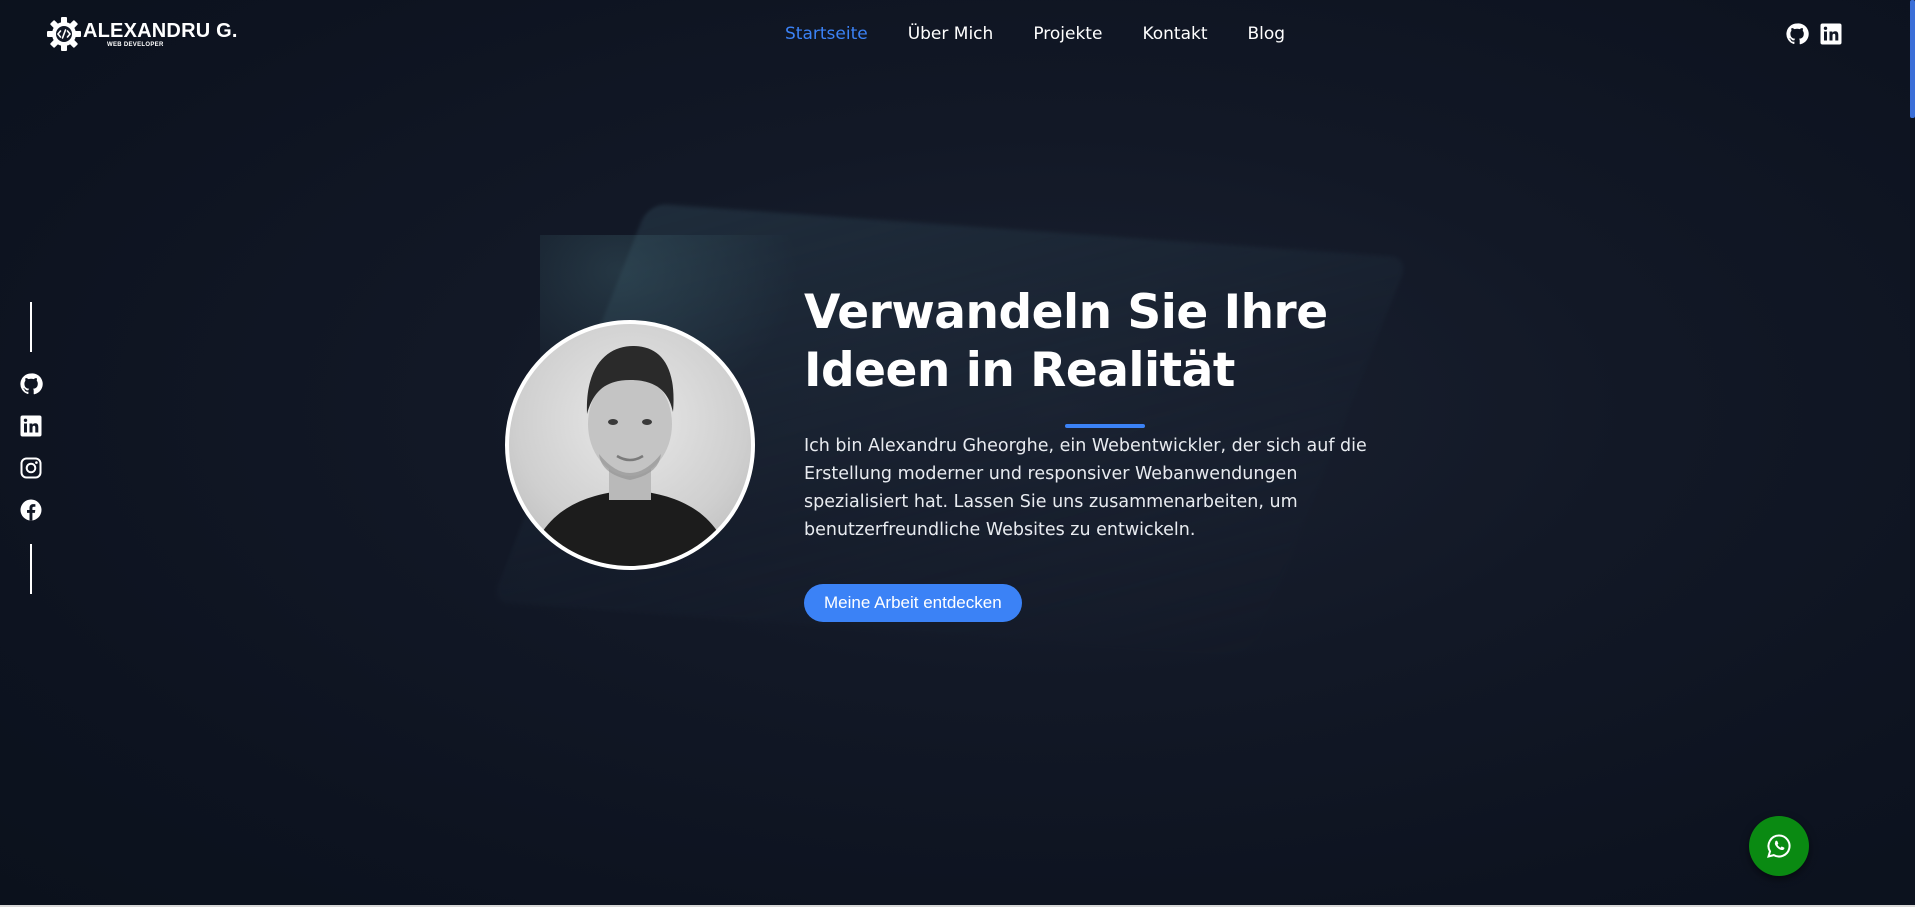 The height and width of the screenshot is (907, 1915). I want to click on instagram-icon, so click(31, 468).